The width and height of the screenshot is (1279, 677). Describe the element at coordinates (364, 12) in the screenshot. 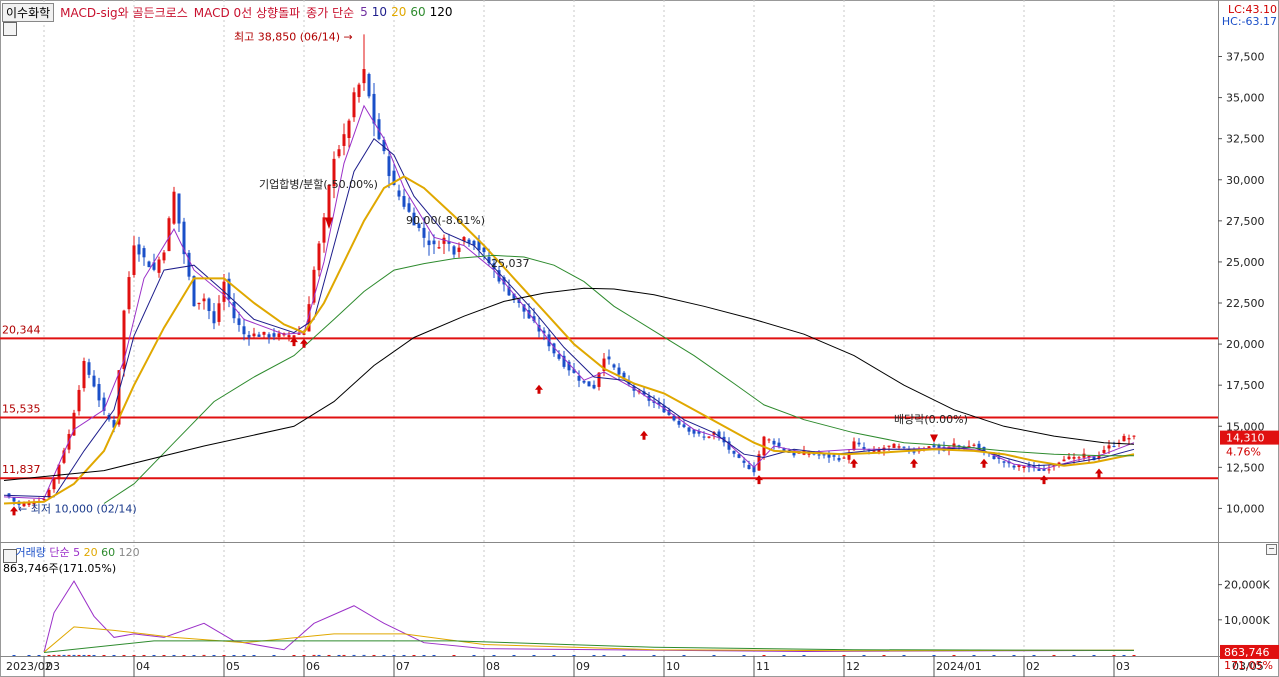

I see `legend-ma-5: 5` at that location.